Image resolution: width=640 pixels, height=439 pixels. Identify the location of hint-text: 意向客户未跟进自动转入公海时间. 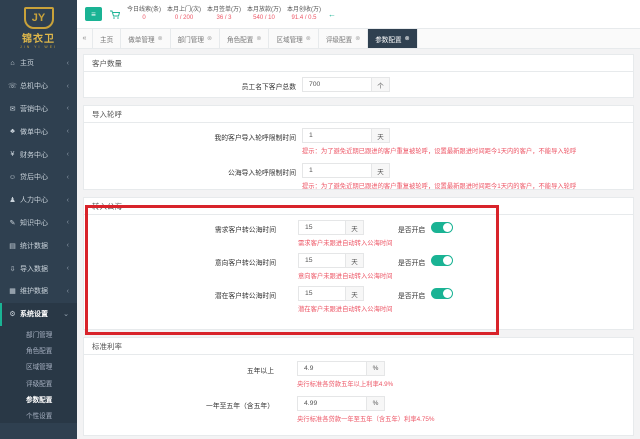
(345, 276).